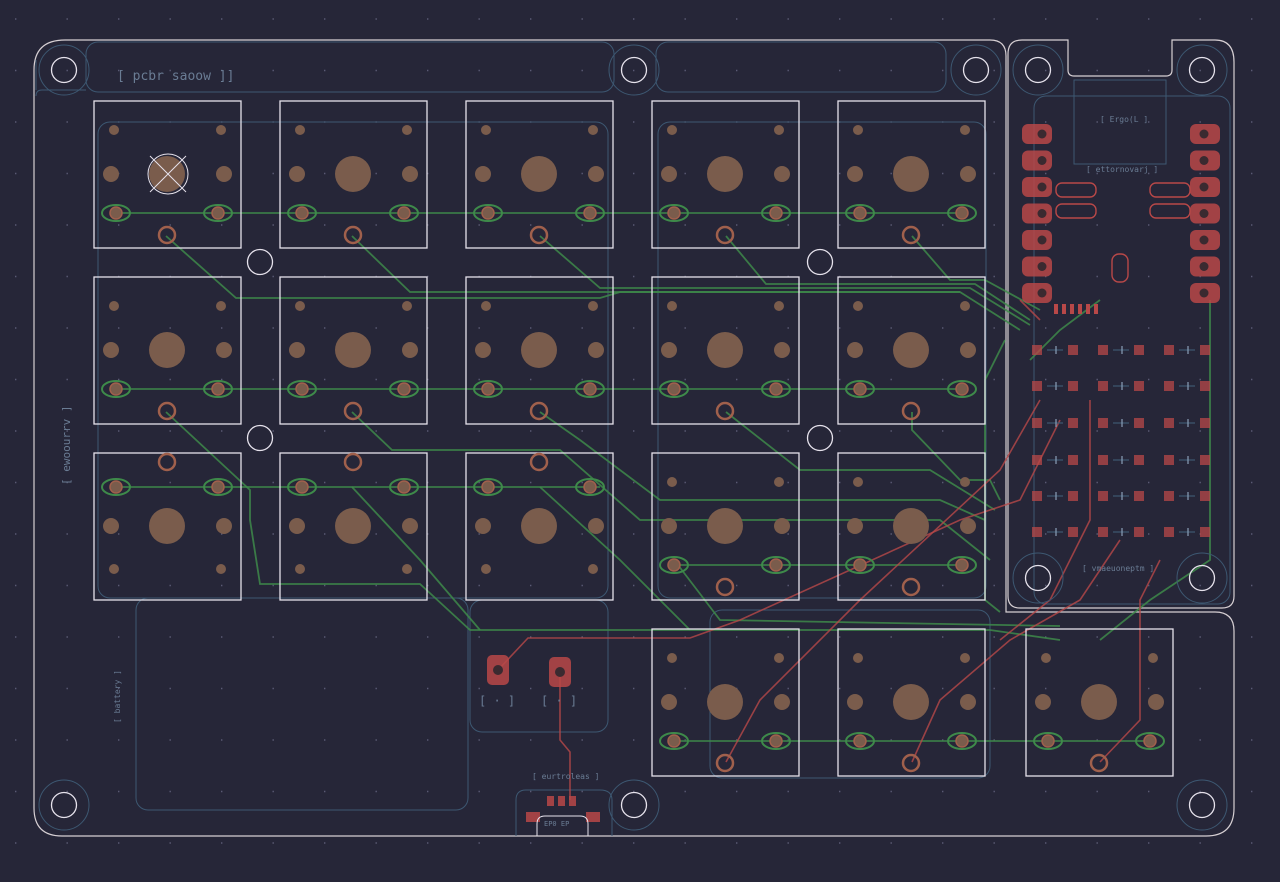  What do you see at coordinates (1121, 441) in the screenshot?
I see `diode-matrix` at bounding box center [1121, 441].